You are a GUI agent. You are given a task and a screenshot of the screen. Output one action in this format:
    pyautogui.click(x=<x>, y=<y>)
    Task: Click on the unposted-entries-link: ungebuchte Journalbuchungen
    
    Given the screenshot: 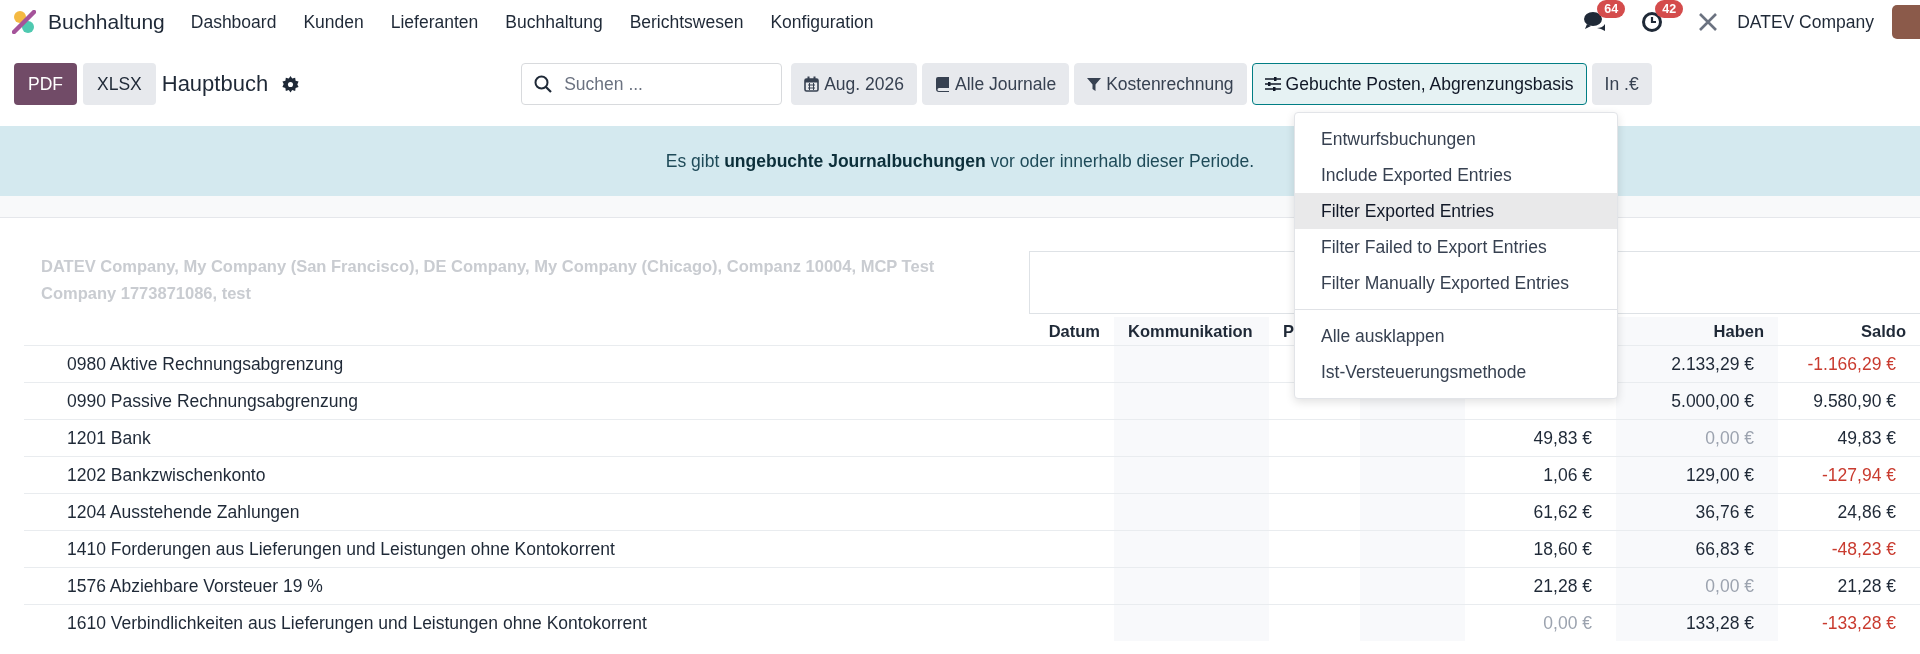 What is the action you would take?
    pyautogui.click(x=855, y=160)
    